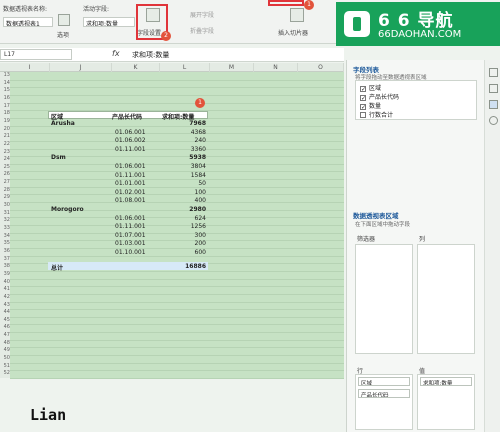 The width and height of the screenshot is (500, 432). I want to click on column-header: O, so click(321, 67).